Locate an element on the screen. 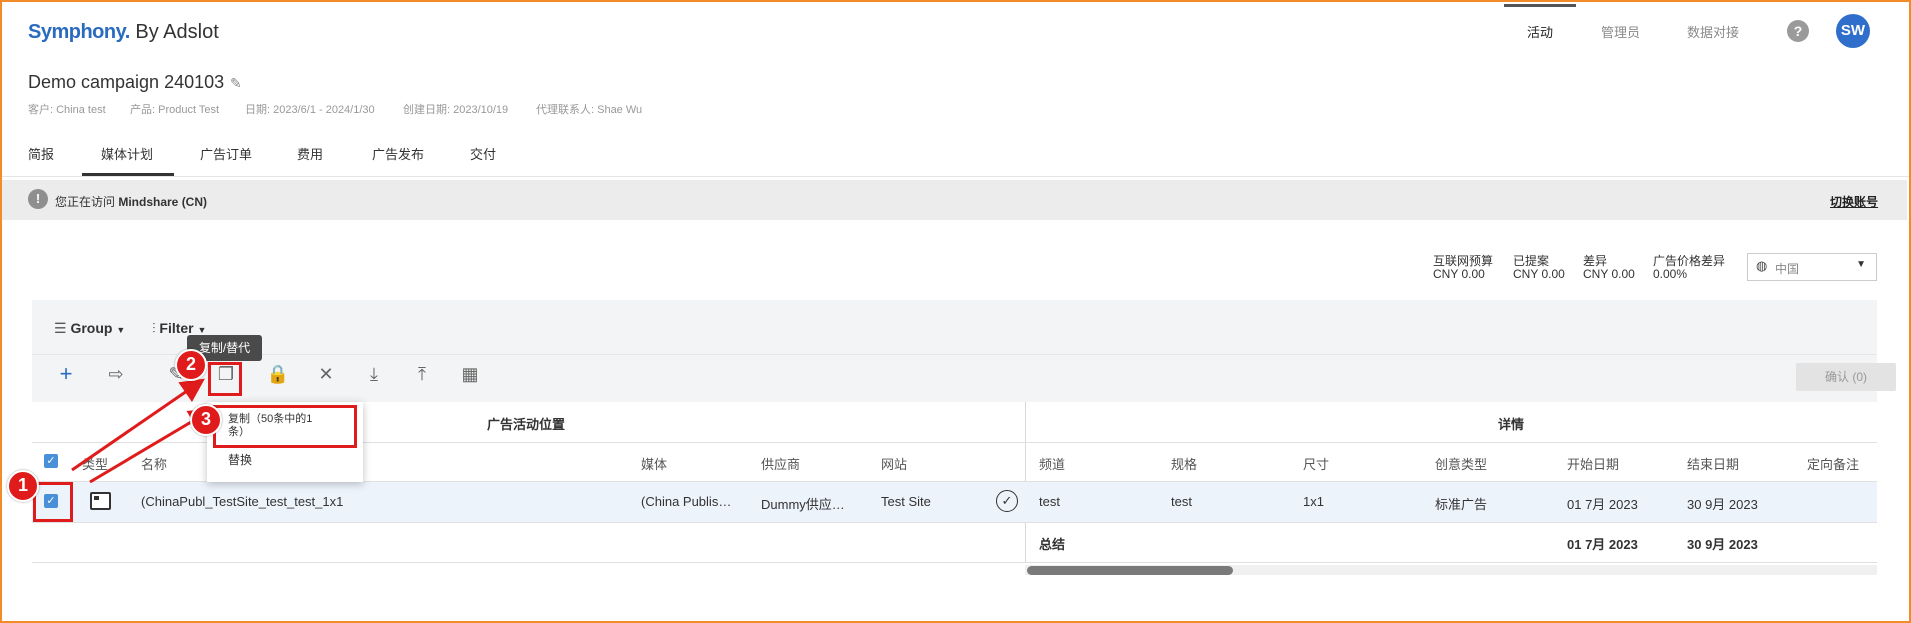 This screenshot has width=1911, height=623. annotation-arrows is located at coordinates (142, 431).